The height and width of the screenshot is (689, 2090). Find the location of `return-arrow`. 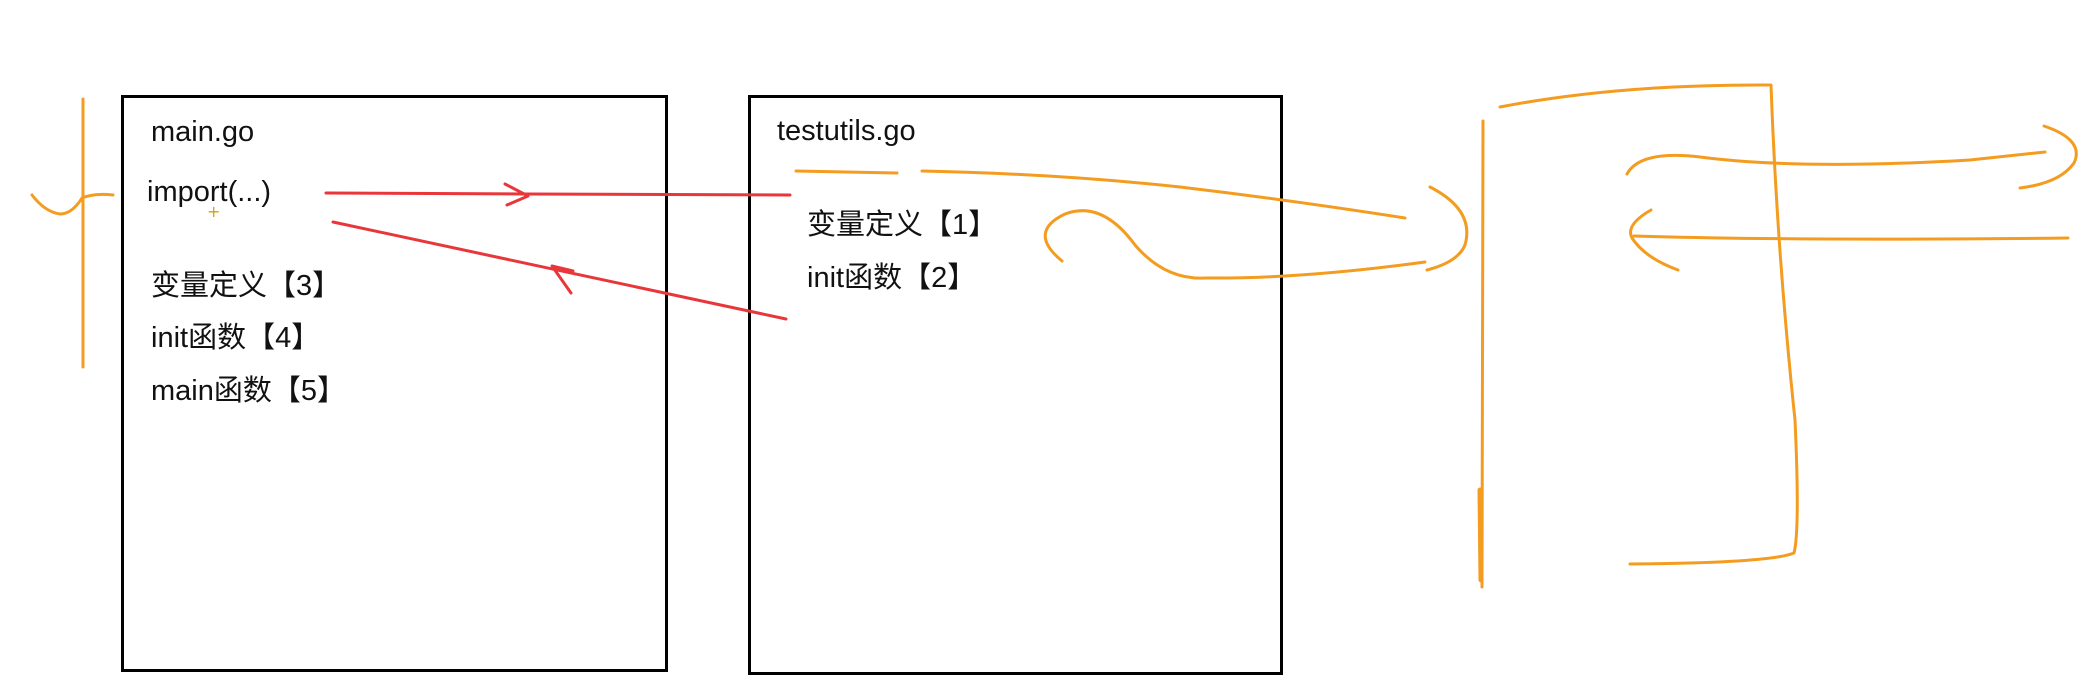

return-arrow is located at coordinates (559, 270).